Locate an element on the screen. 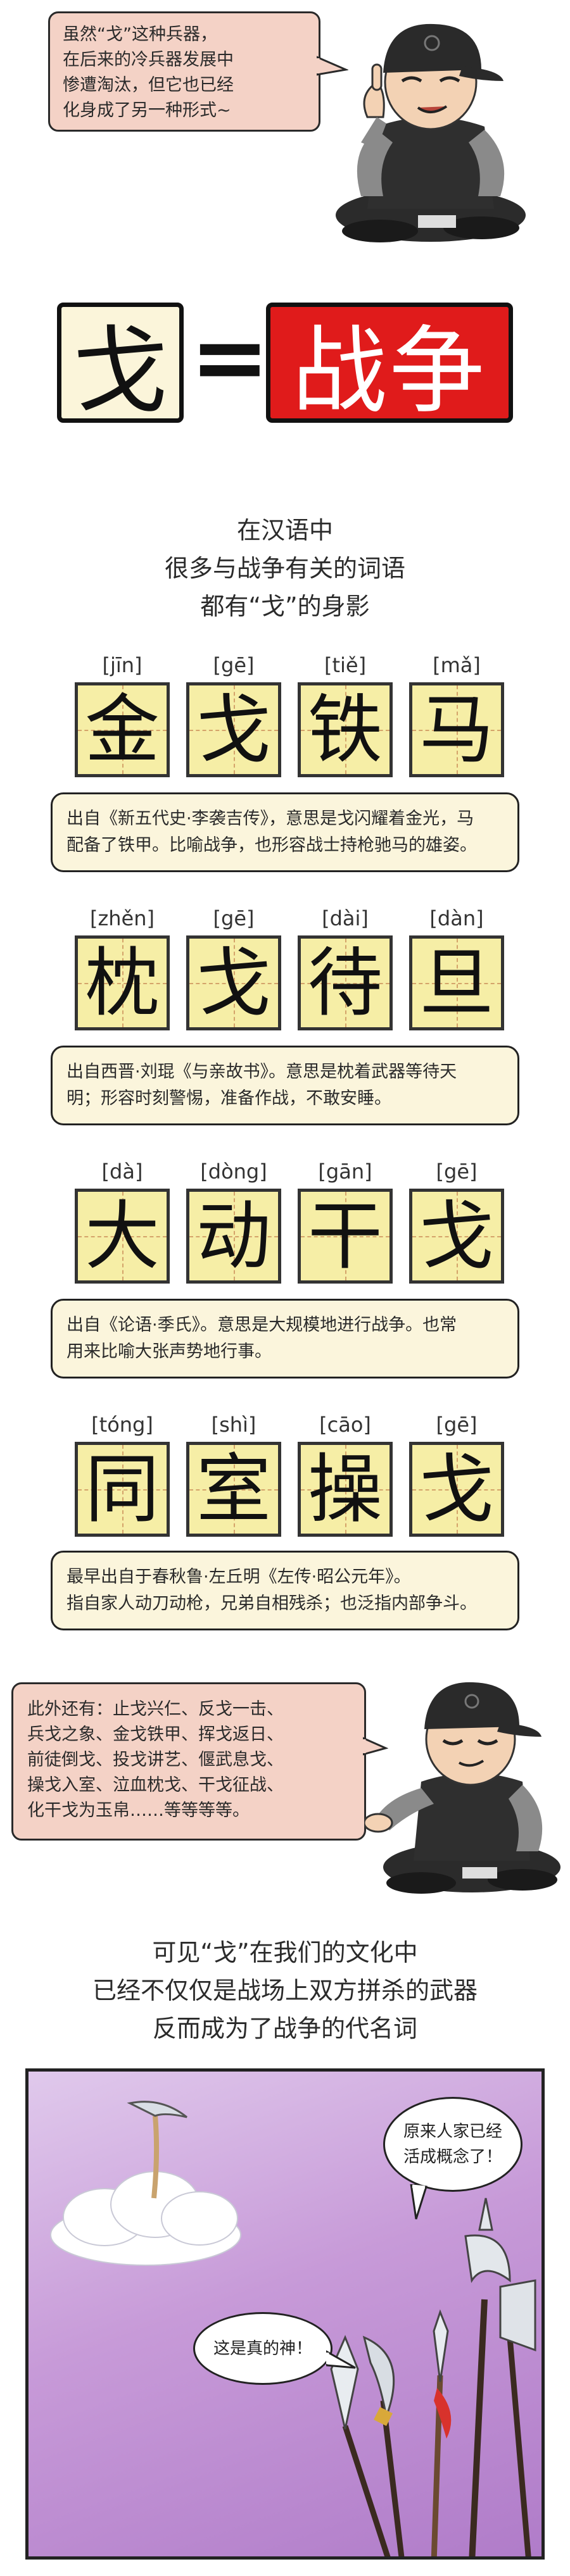 This screenshot has height=2576, width=570. tile-character: 室 is located at coordinates (233, 1489).